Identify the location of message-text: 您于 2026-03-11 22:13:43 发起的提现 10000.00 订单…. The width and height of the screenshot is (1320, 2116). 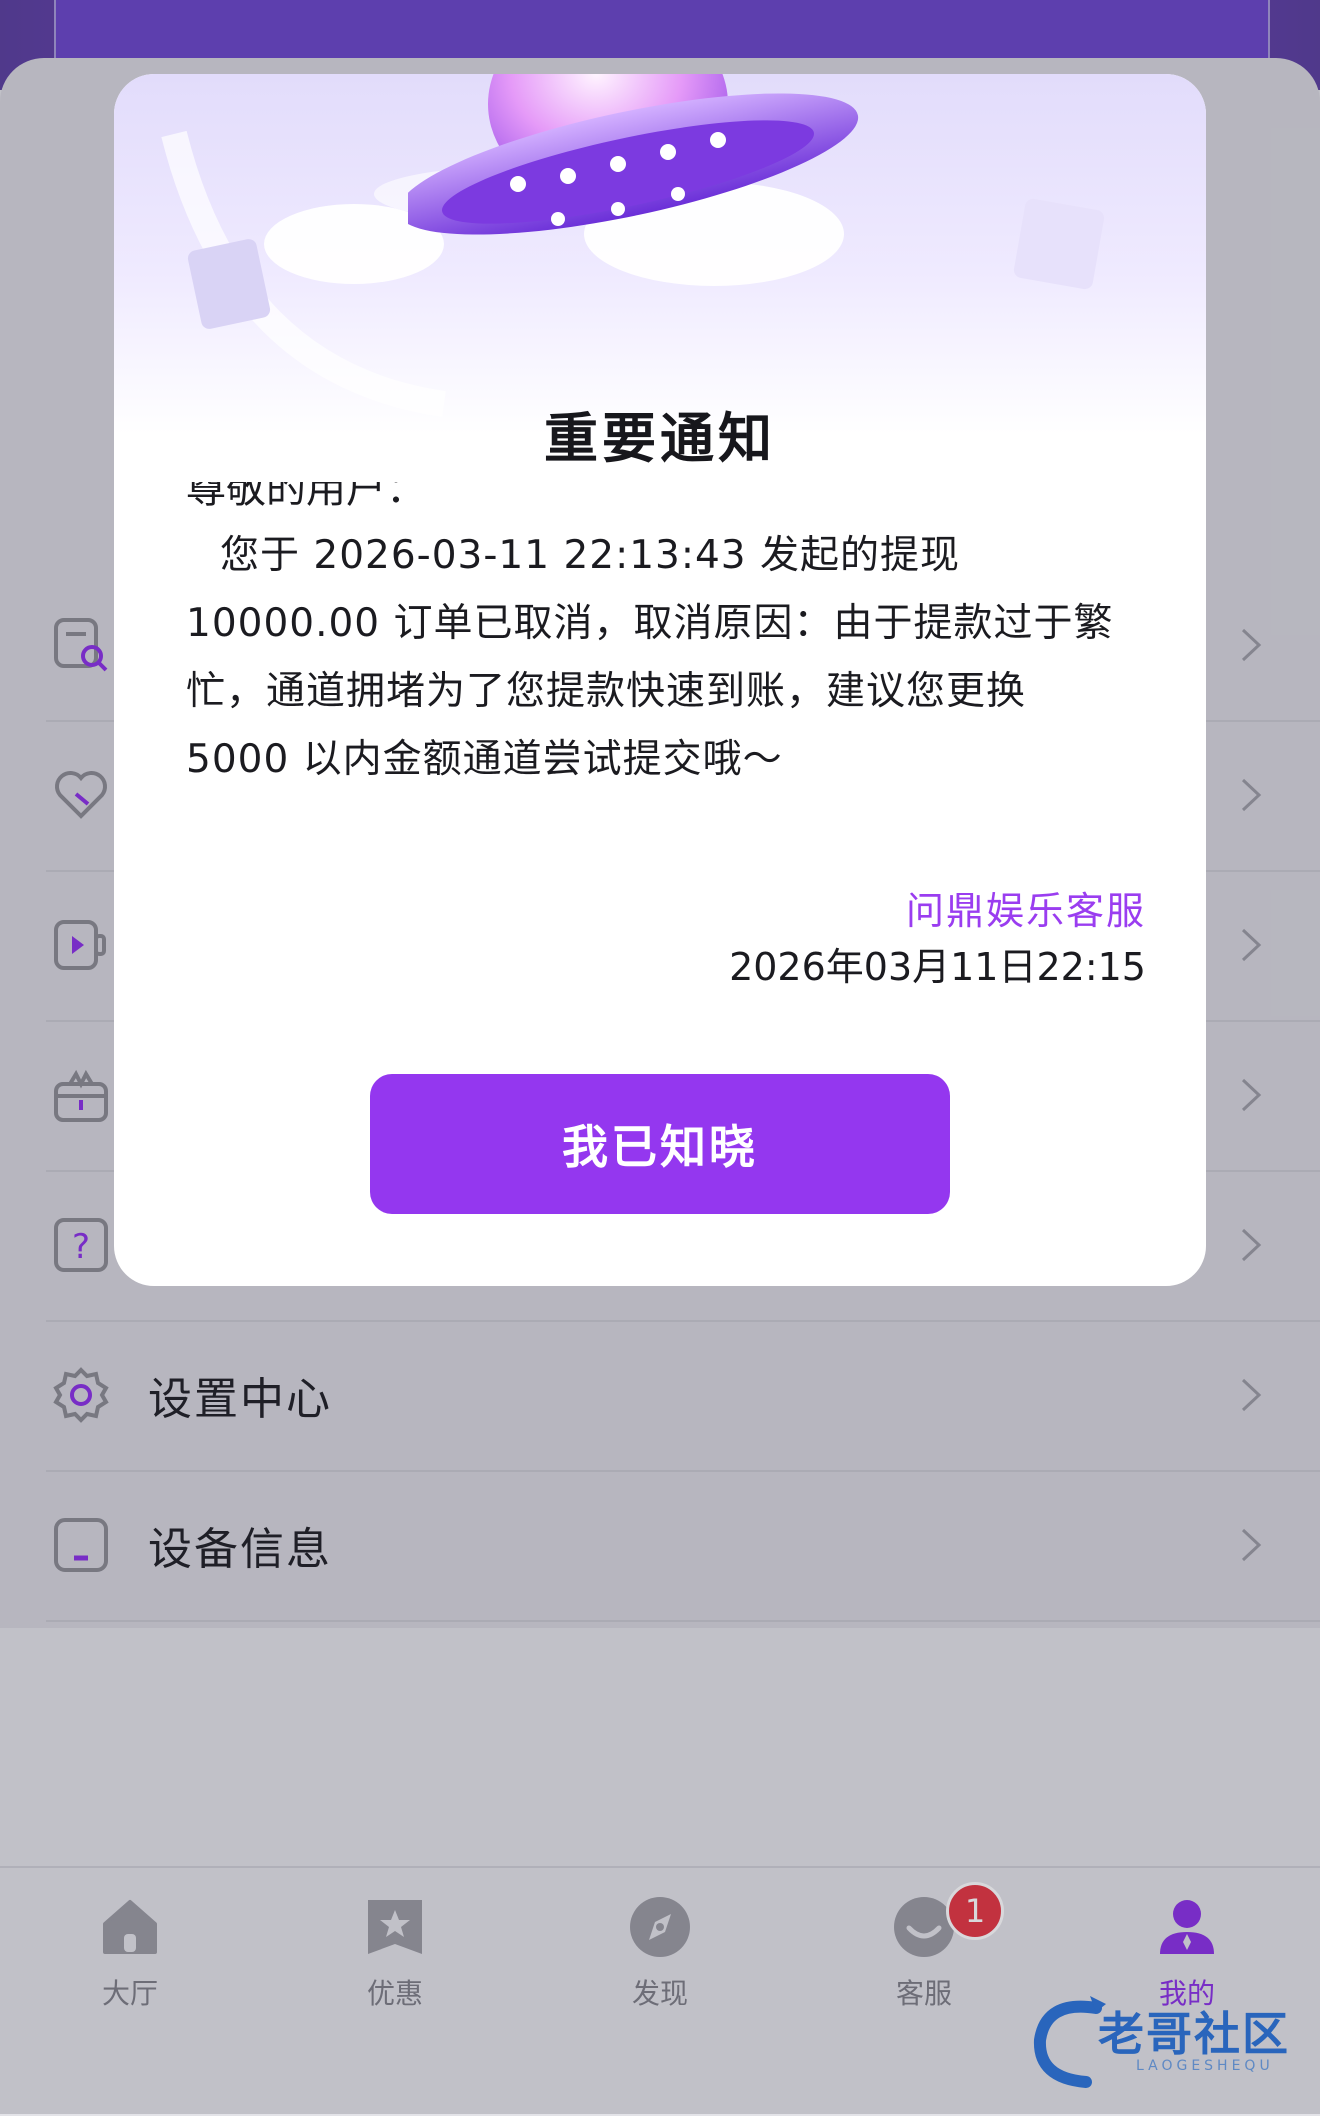
(650, 657).